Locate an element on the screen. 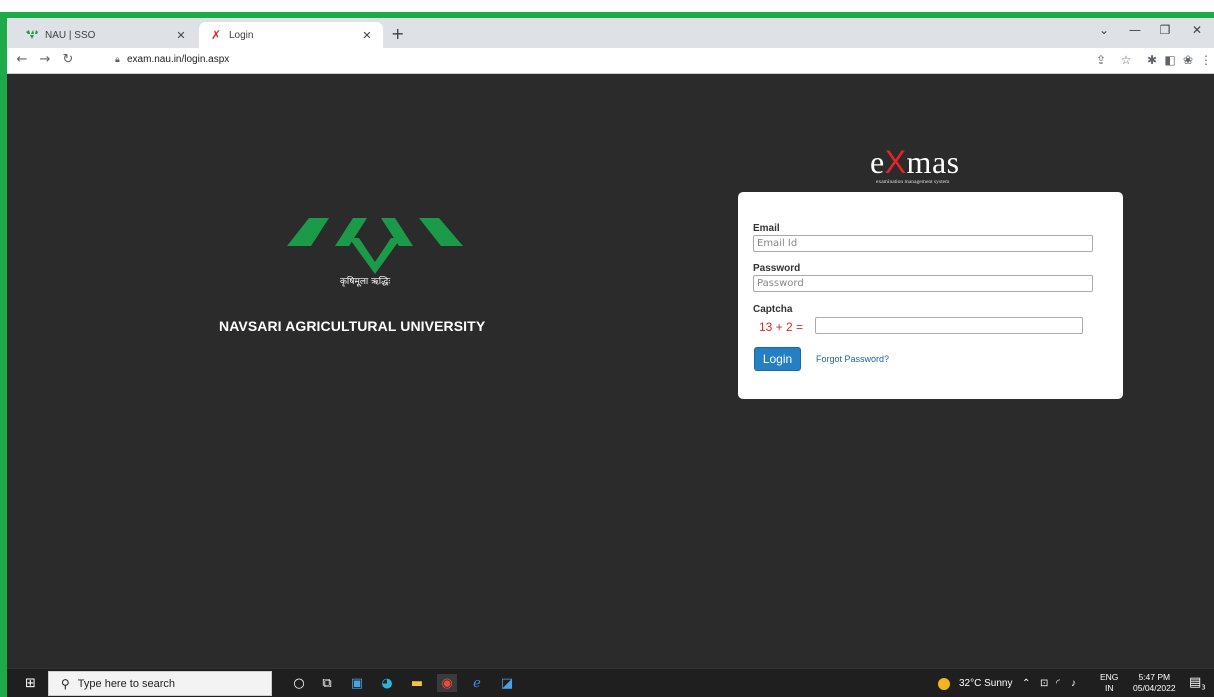  forgot-password-link: Forgot Password? is located at coordinates (852, 359).